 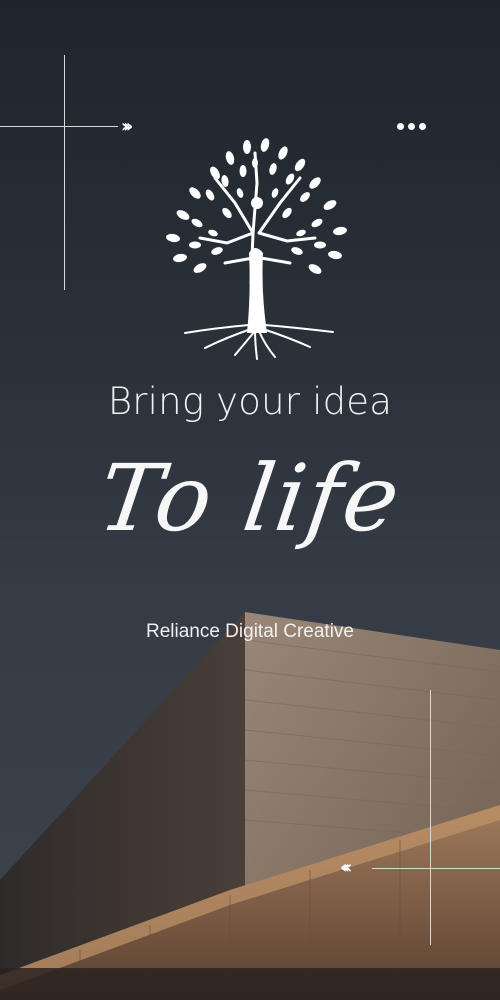 What do you see at coordinates (436, 868) in the screenshot?
I see `bottom-right-horizontal-line` at bounding box center [436, 868].